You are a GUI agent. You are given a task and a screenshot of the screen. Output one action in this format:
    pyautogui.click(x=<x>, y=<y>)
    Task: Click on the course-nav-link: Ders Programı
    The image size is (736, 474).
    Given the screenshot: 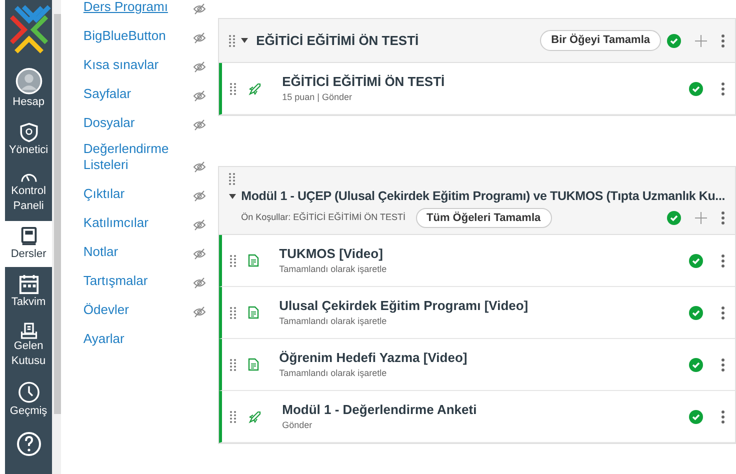 What is the action you would take?
    pyautogui.click(x=128, y=7)
    